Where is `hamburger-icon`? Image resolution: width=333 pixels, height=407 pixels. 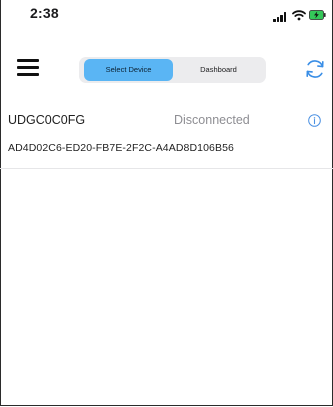 hamburger-icon is located at coordinates (28, 68).